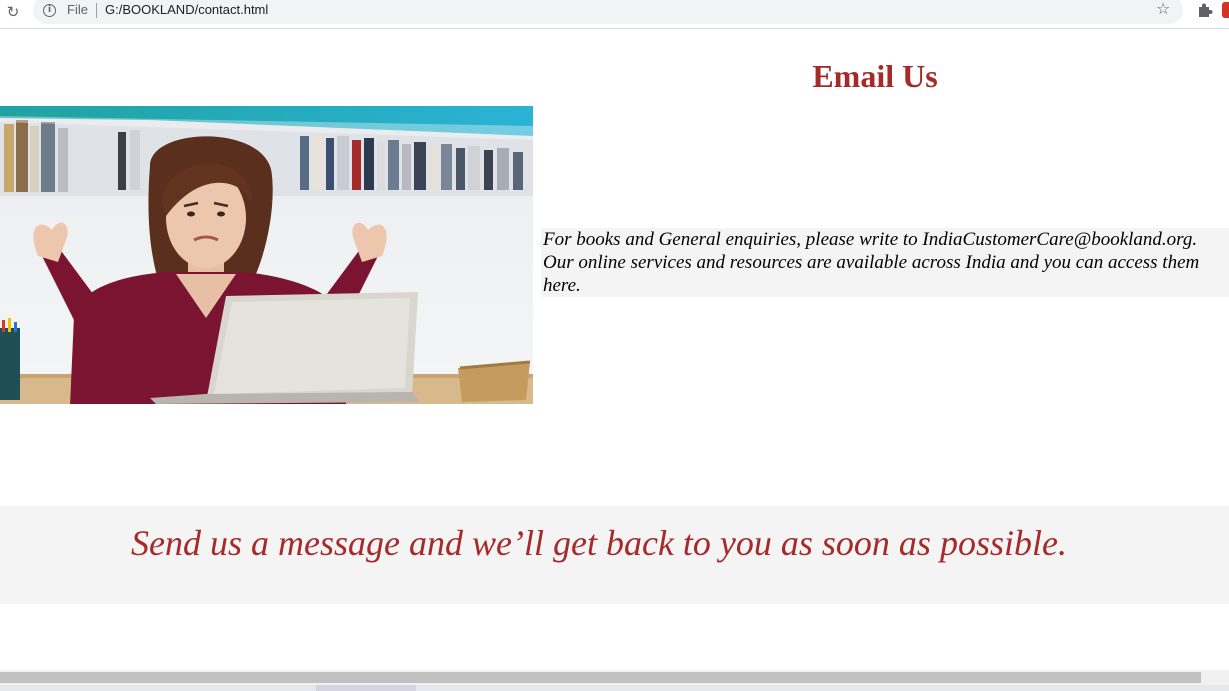 This screenshot has width=1229, height=691. Describe the element at coordinates (600, 677) in the screenshot. I see `scrollbar-thumb` at that location.